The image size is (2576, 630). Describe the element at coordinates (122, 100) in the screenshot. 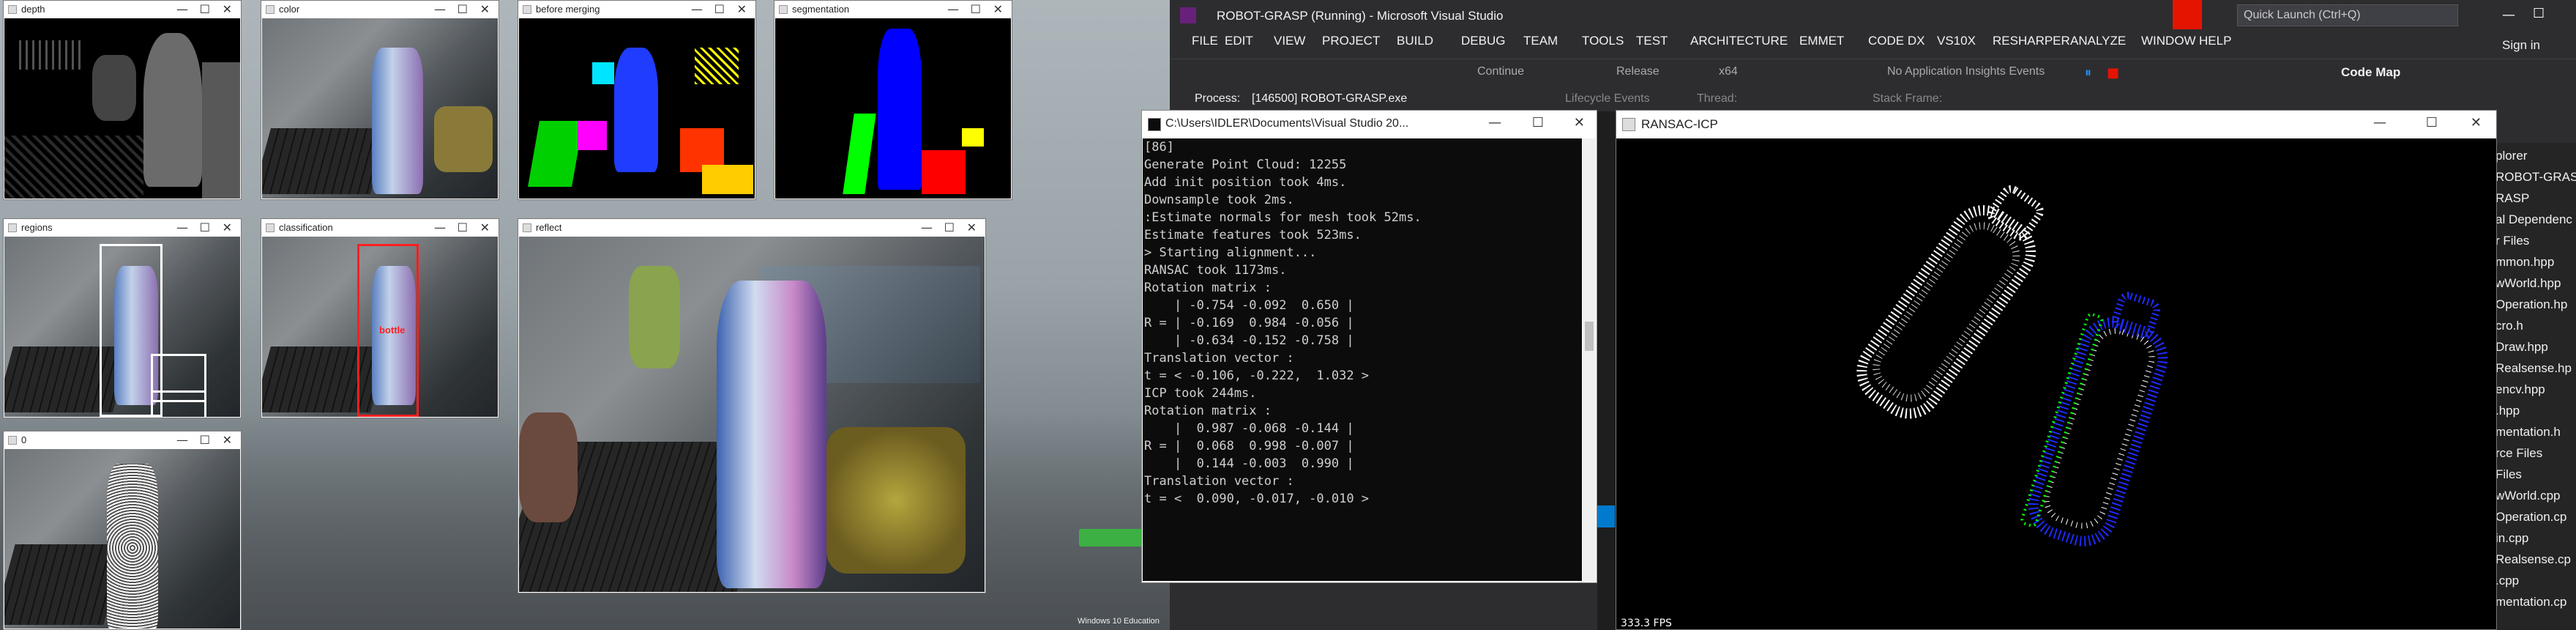

I see `window-depth: depth — ☐ ✕` at that location.